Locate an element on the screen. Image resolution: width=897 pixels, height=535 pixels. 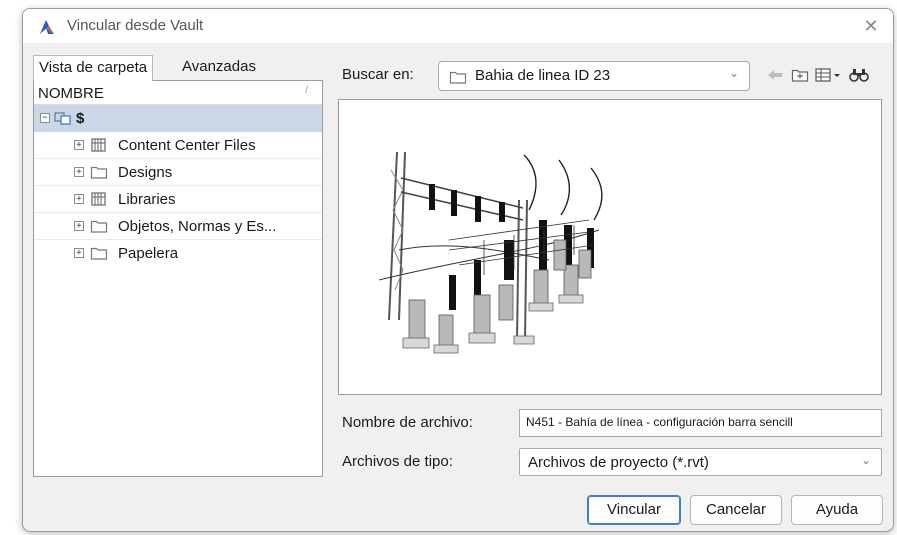
vault-root-icon is located at coordinates (62, 118).